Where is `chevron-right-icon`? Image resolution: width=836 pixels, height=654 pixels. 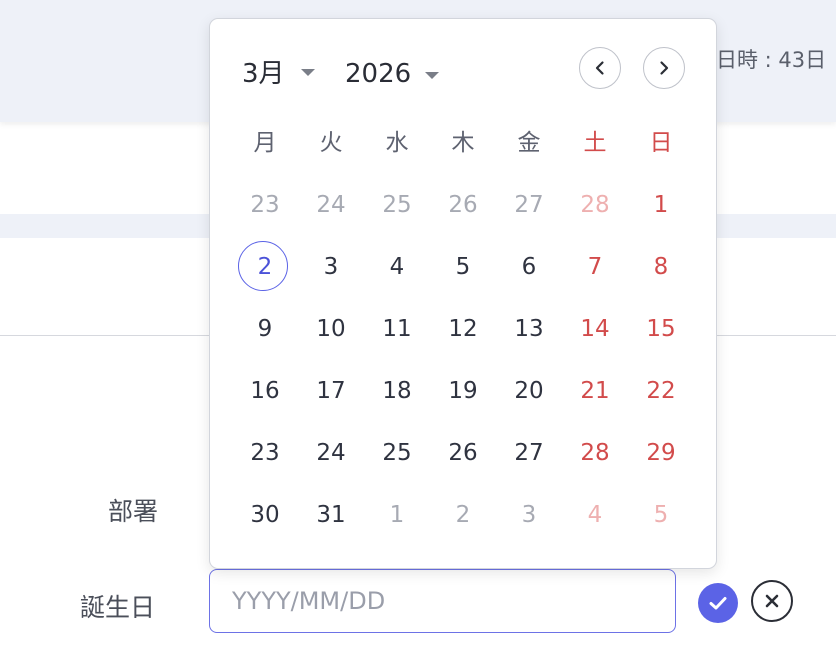
chevron-right-icon is located at coordinates (664, 68).